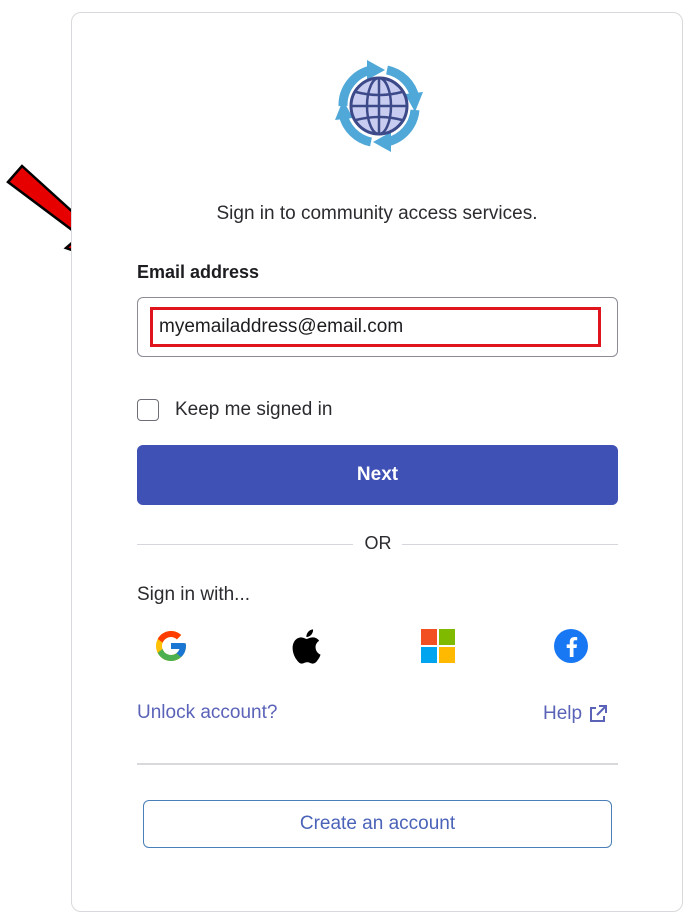 This screenshot has height=912, width=691. I want to click on email-field-wrapper, so click(377, 327).